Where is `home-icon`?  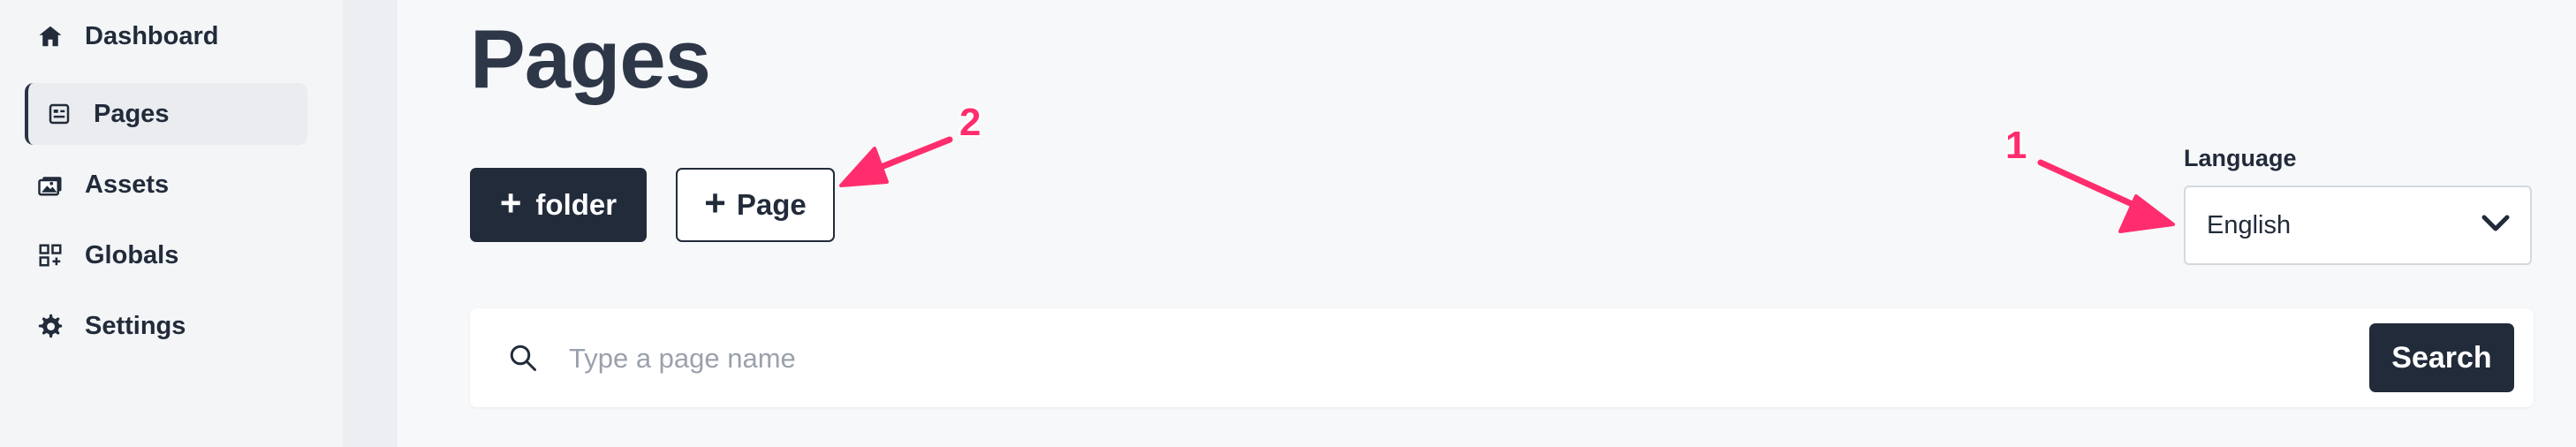
home-icon is located at coordinates (51, 36).